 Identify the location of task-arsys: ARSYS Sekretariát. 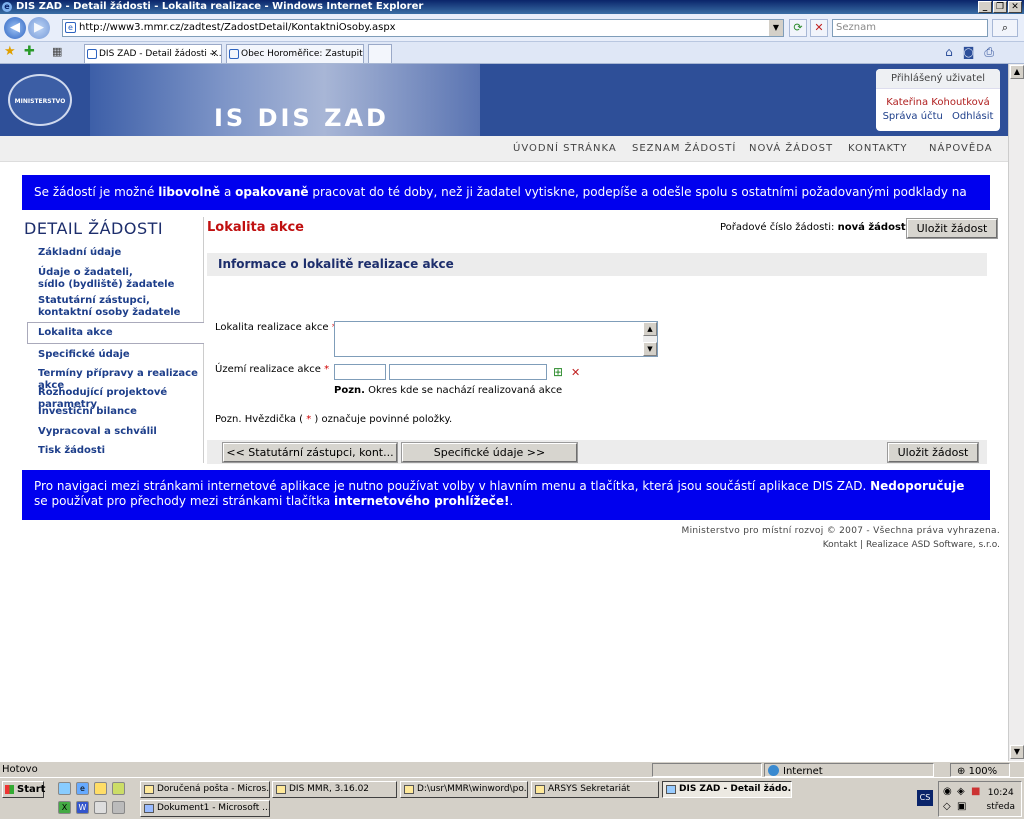
(595, 789).